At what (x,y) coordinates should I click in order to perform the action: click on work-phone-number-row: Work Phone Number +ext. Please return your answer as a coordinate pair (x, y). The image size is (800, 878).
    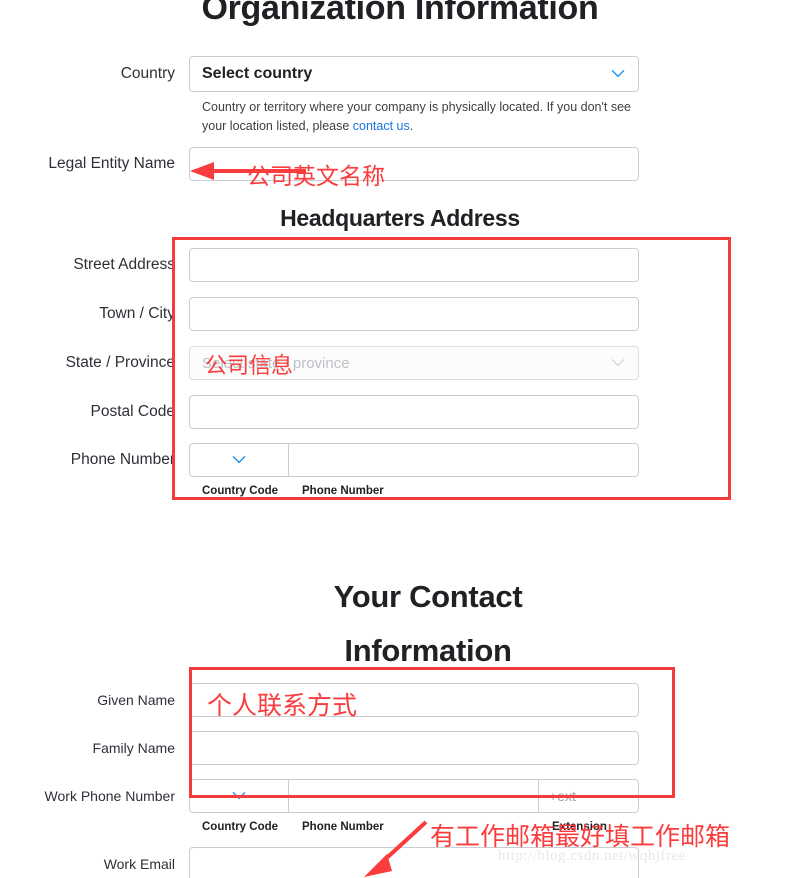
    Looking at the image, I should click on (319, 796).